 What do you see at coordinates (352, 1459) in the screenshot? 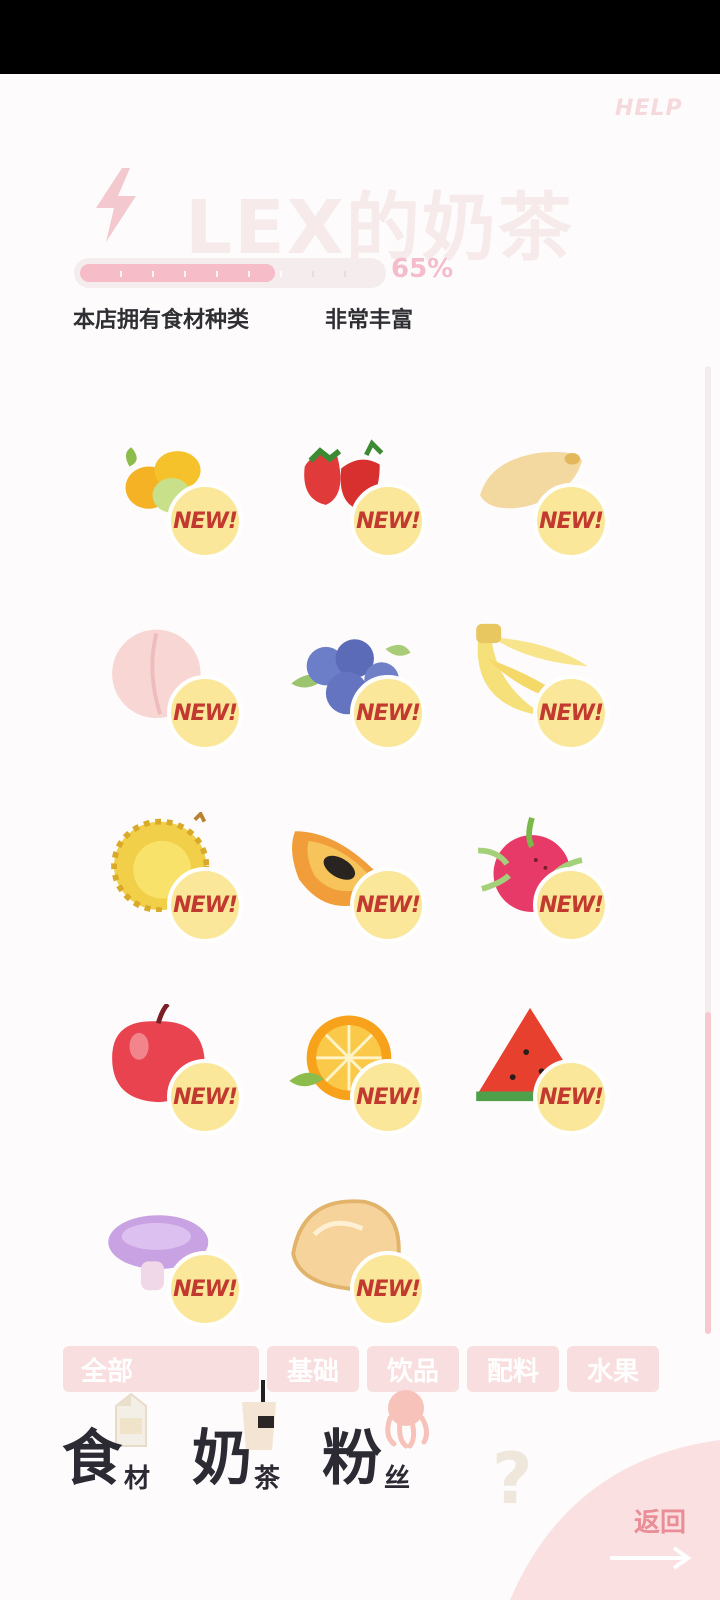
I see `nav-fans-big: 粉` at bounding box center [352, 1459].